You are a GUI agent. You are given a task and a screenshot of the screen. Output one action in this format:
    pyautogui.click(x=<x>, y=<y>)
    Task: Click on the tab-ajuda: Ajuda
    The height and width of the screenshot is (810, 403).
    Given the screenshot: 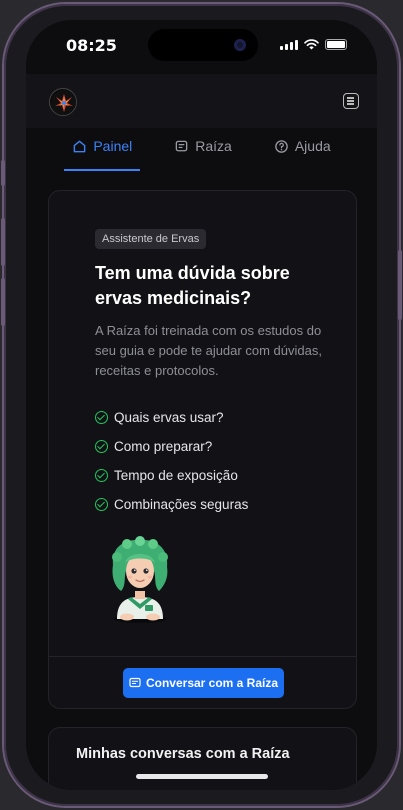 What is the action you would take?
    pyautogui.click(x=302, y=146)
    